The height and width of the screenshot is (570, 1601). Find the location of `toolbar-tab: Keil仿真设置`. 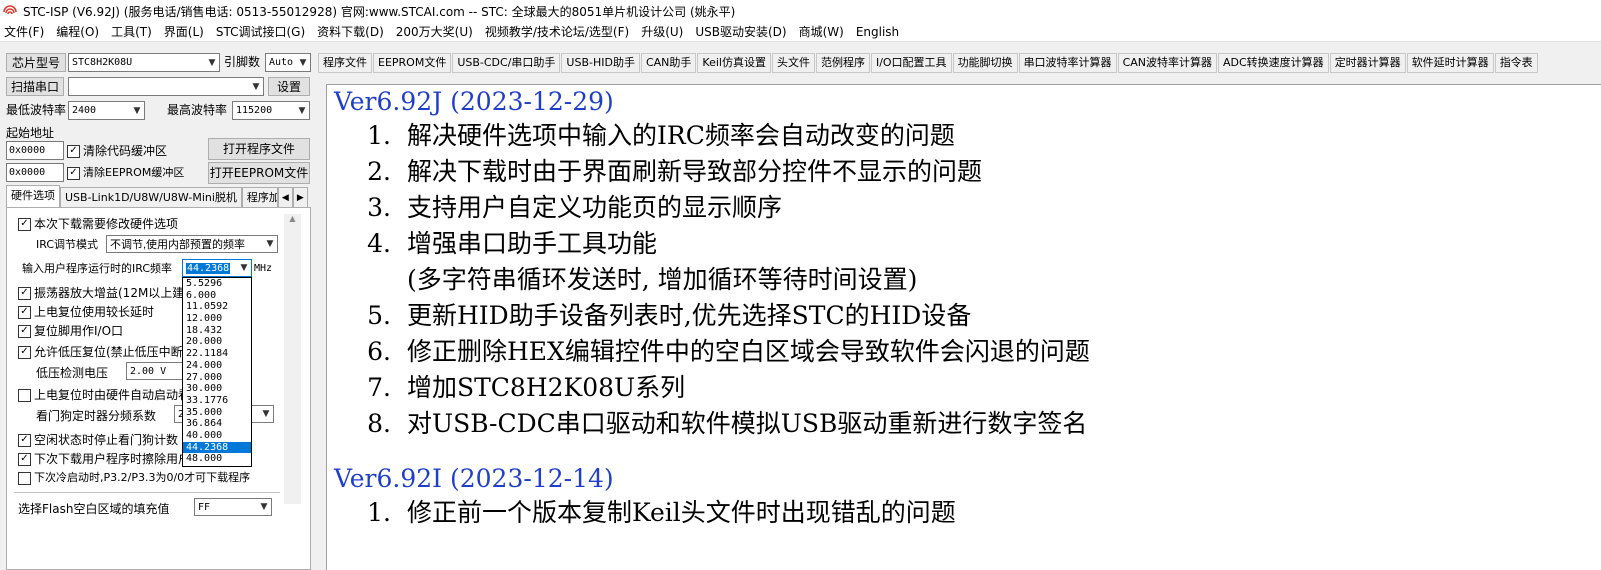

toolbar-tab: Keil仿真设置 is located at coordinates (734, 63).